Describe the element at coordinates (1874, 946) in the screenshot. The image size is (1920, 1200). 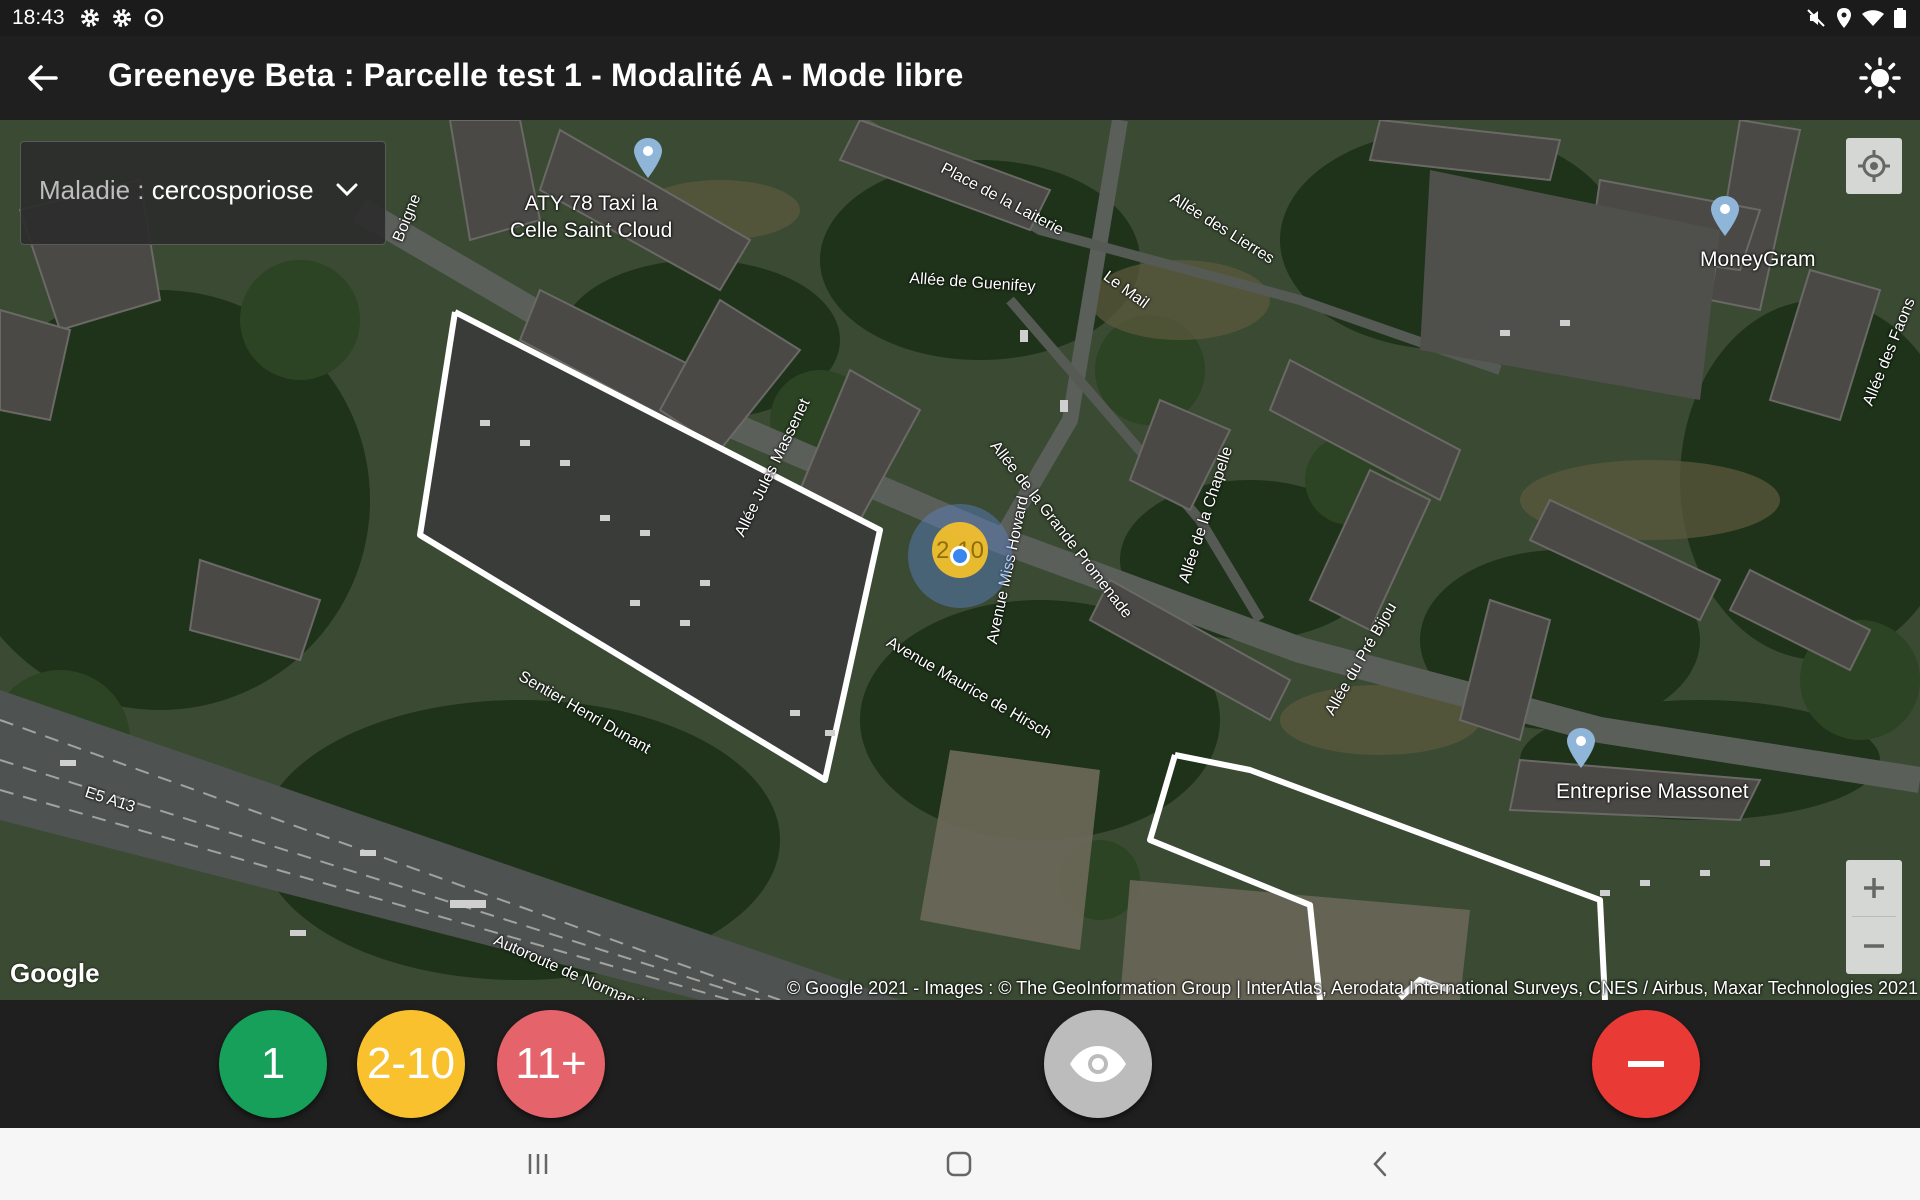
I see `zoom-out-button` at that location.